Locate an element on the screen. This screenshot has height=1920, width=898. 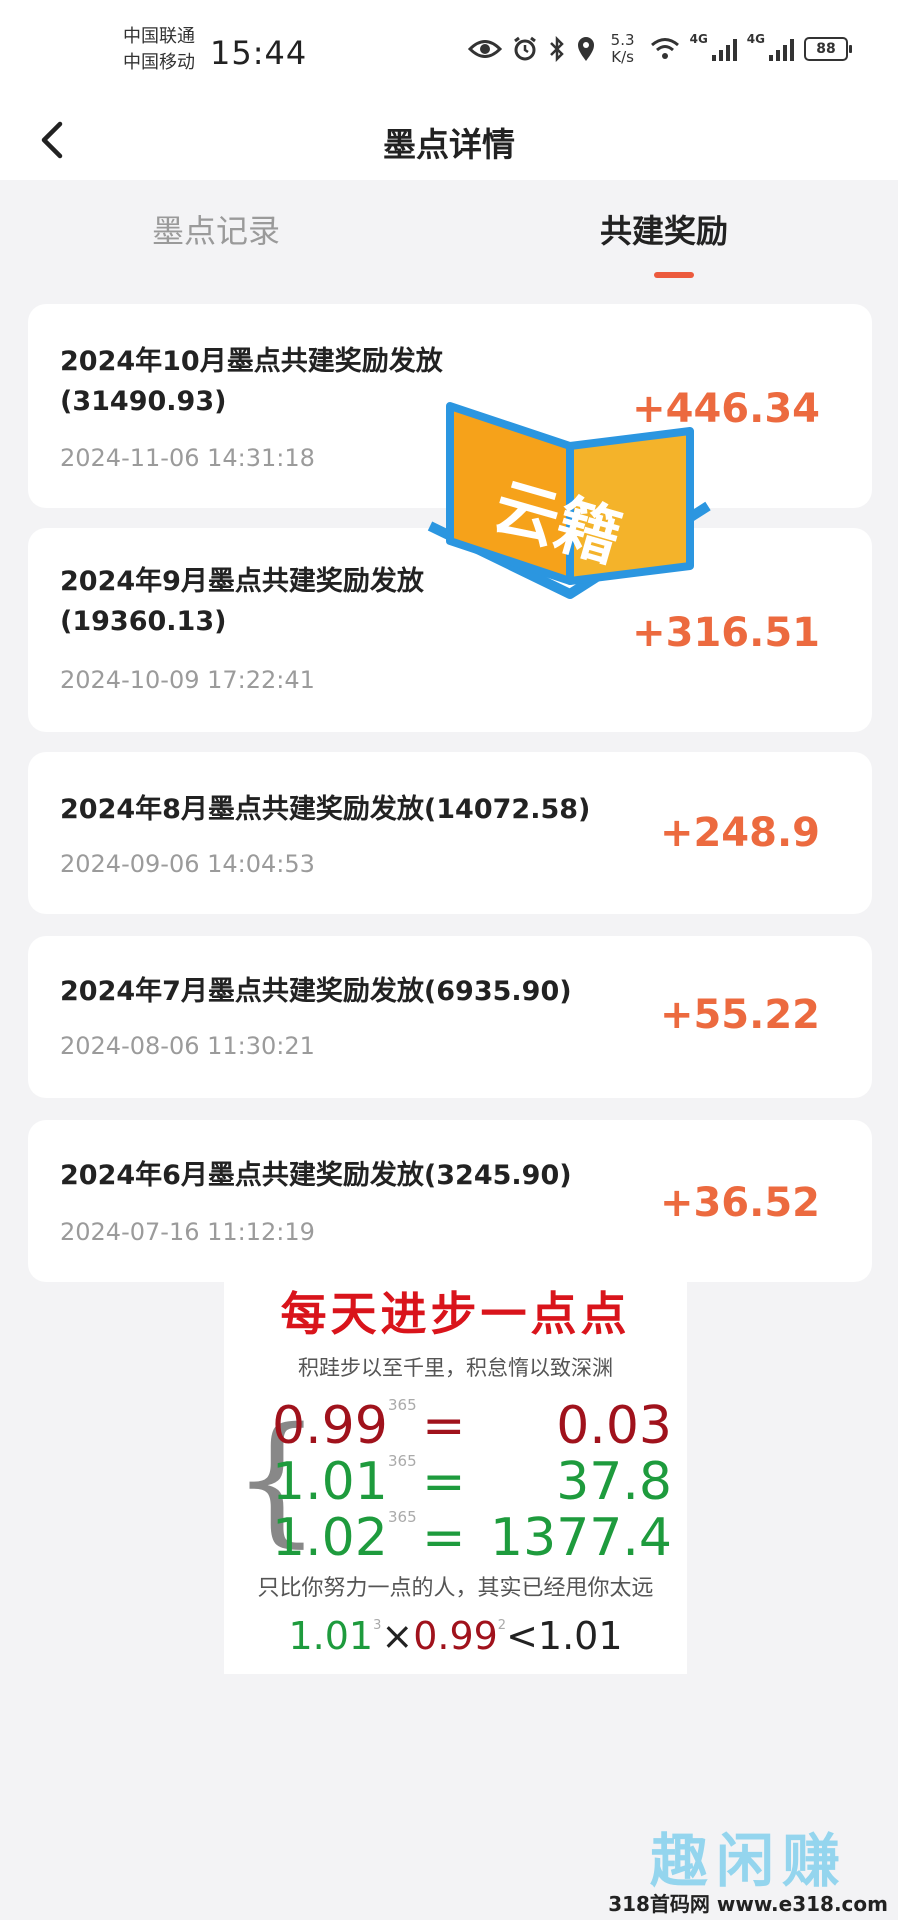
formula-b: 0.99 is located at coordinates (455, 1636).